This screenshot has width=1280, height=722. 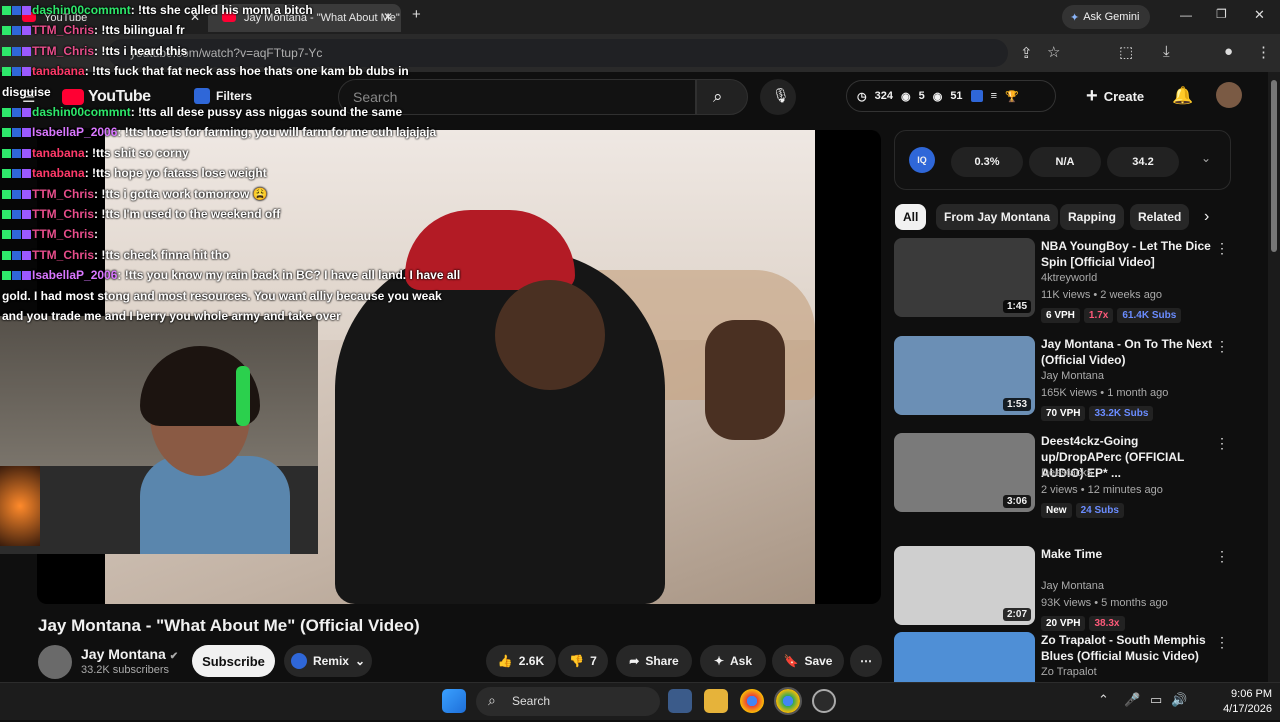 I want to click on chat-username: tanabana, so click(x=58, y=71).